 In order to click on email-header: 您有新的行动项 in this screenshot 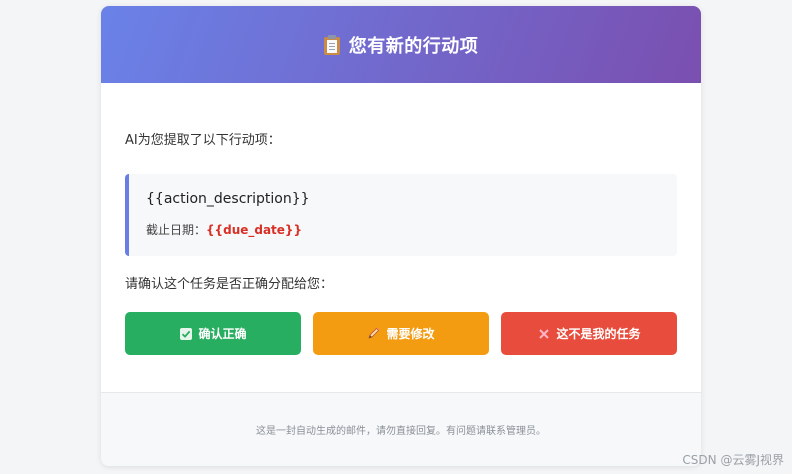, I will do `click(401, 44)`.